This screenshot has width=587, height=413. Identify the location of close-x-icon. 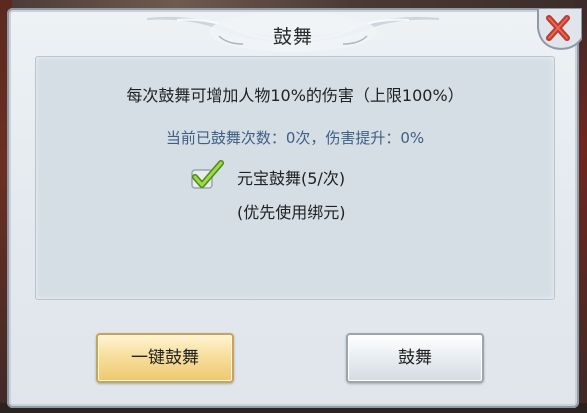
(560, 28).